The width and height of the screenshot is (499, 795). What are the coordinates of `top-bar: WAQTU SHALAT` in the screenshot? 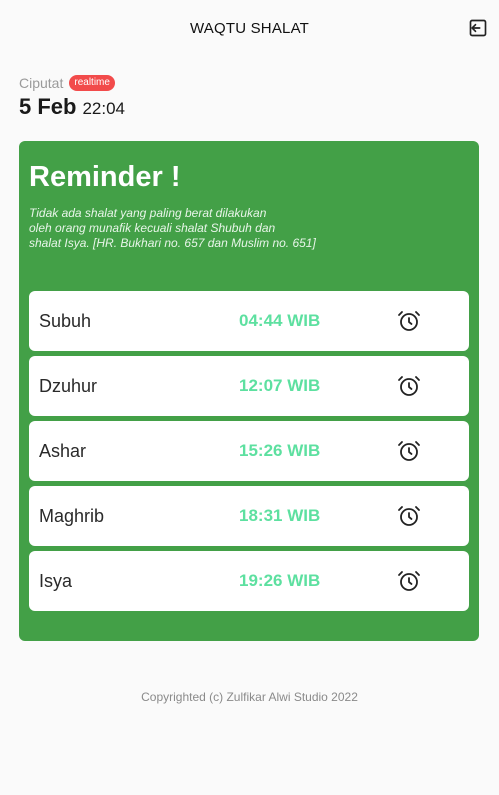 It's located at (249, 28).